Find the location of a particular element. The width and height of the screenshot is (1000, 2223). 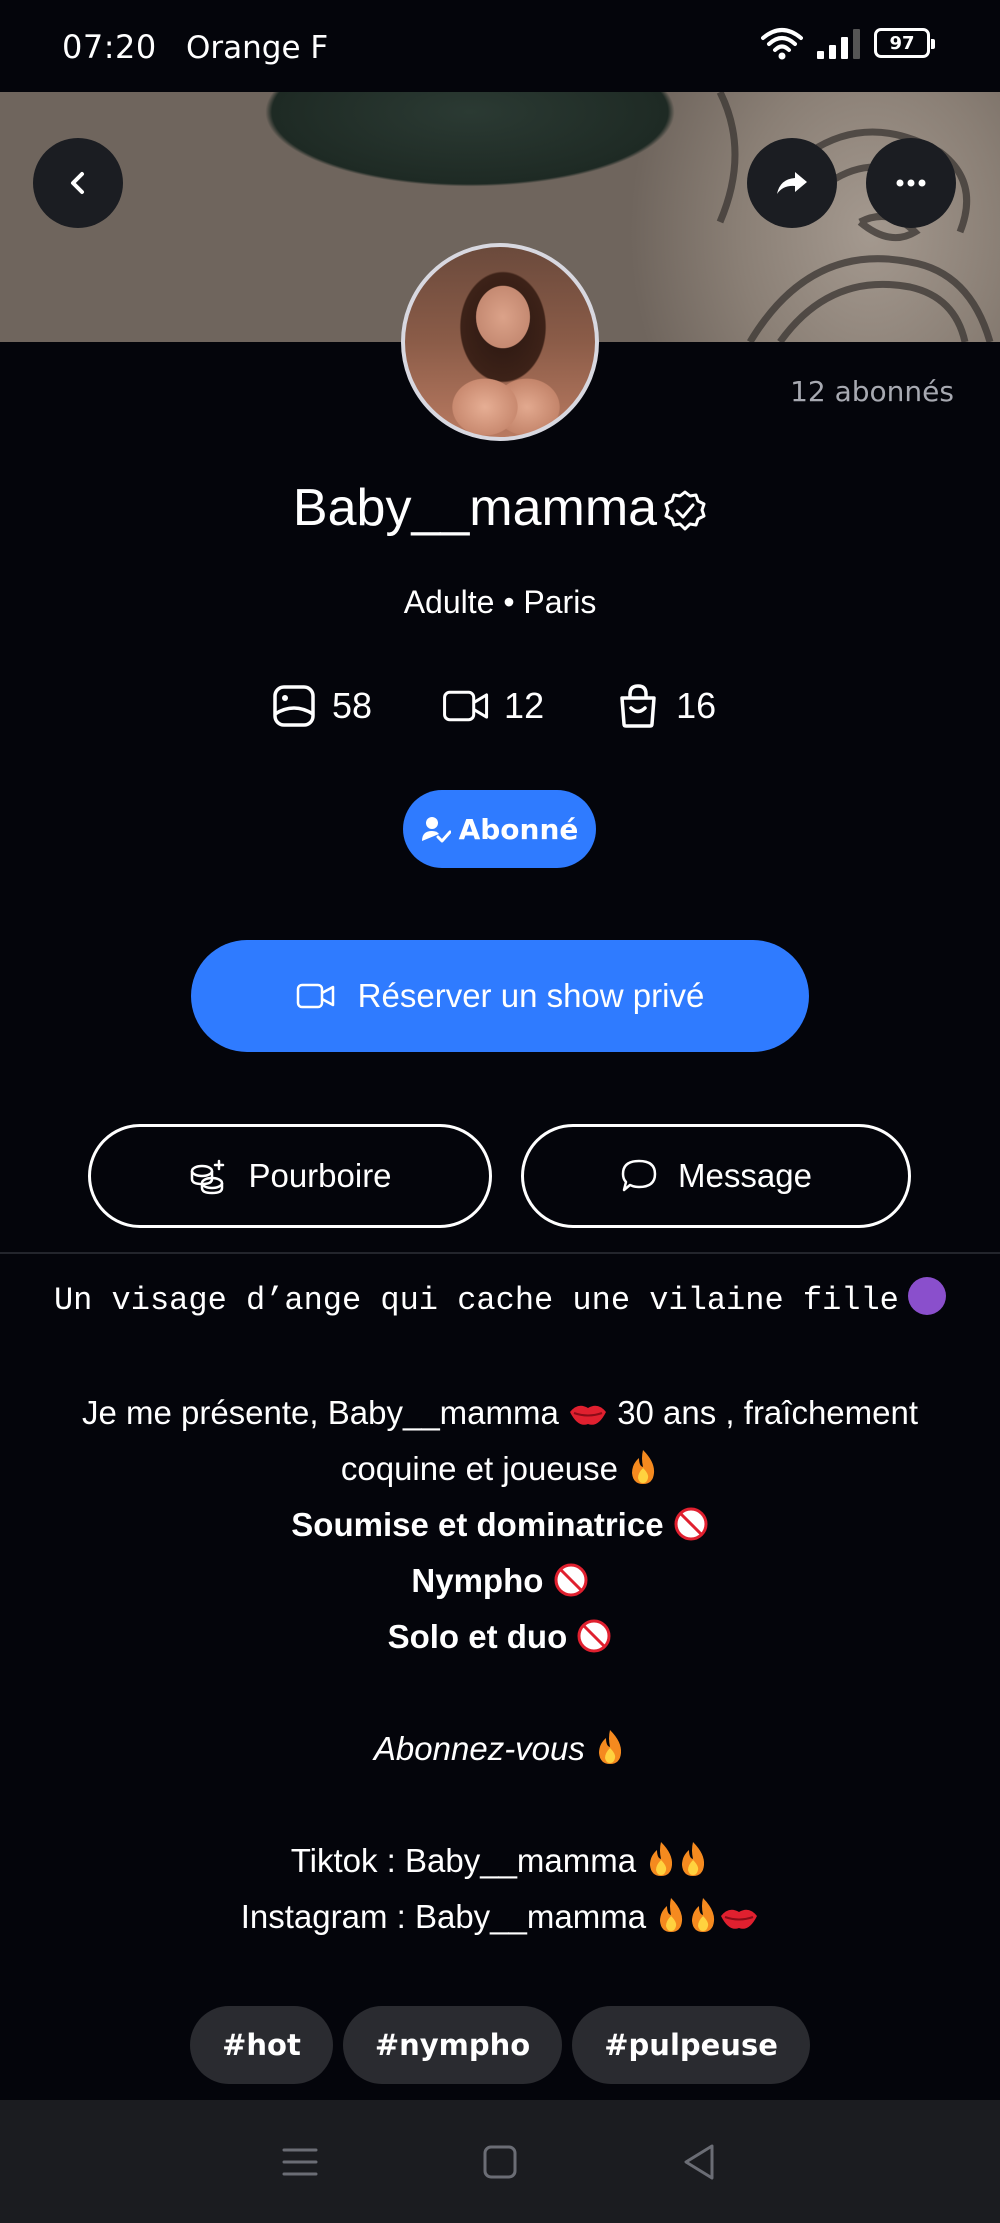

profile-name-row: Baby__mamma is located at coordinates (500, 508).